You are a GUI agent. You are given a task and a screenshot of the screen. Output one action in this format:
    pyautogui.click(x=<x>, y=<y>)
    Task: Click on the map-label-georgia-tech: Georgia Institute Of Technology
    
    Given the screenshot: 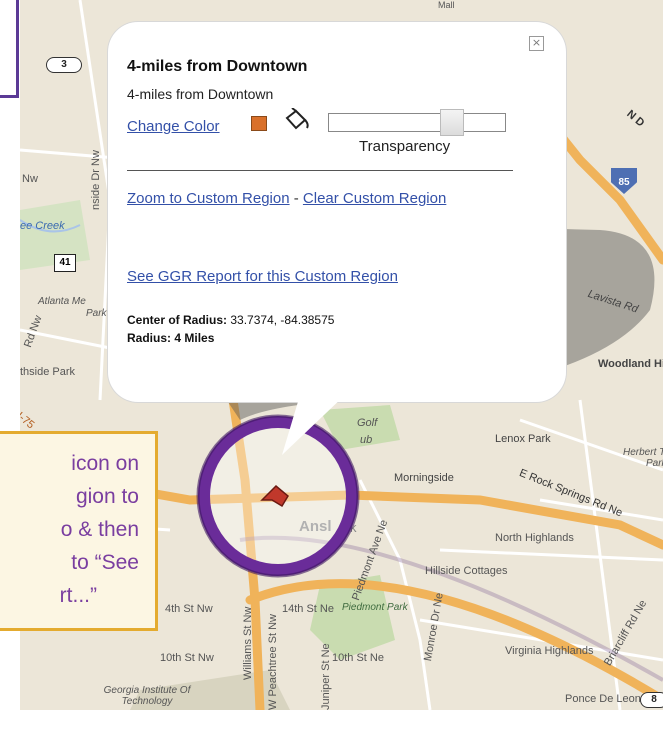 What is the action you would take?
    pyautogui.click(x=147, y=696)
    